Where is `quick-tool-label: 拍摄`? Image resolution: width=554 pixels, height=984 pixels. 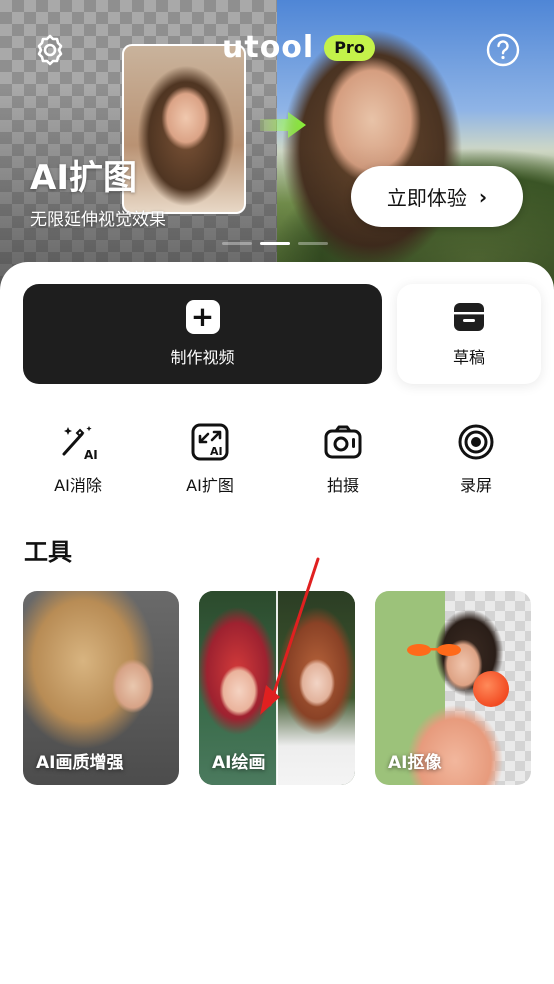
quick-tool-label: 拍摄 is located at coordinates (342, 485).